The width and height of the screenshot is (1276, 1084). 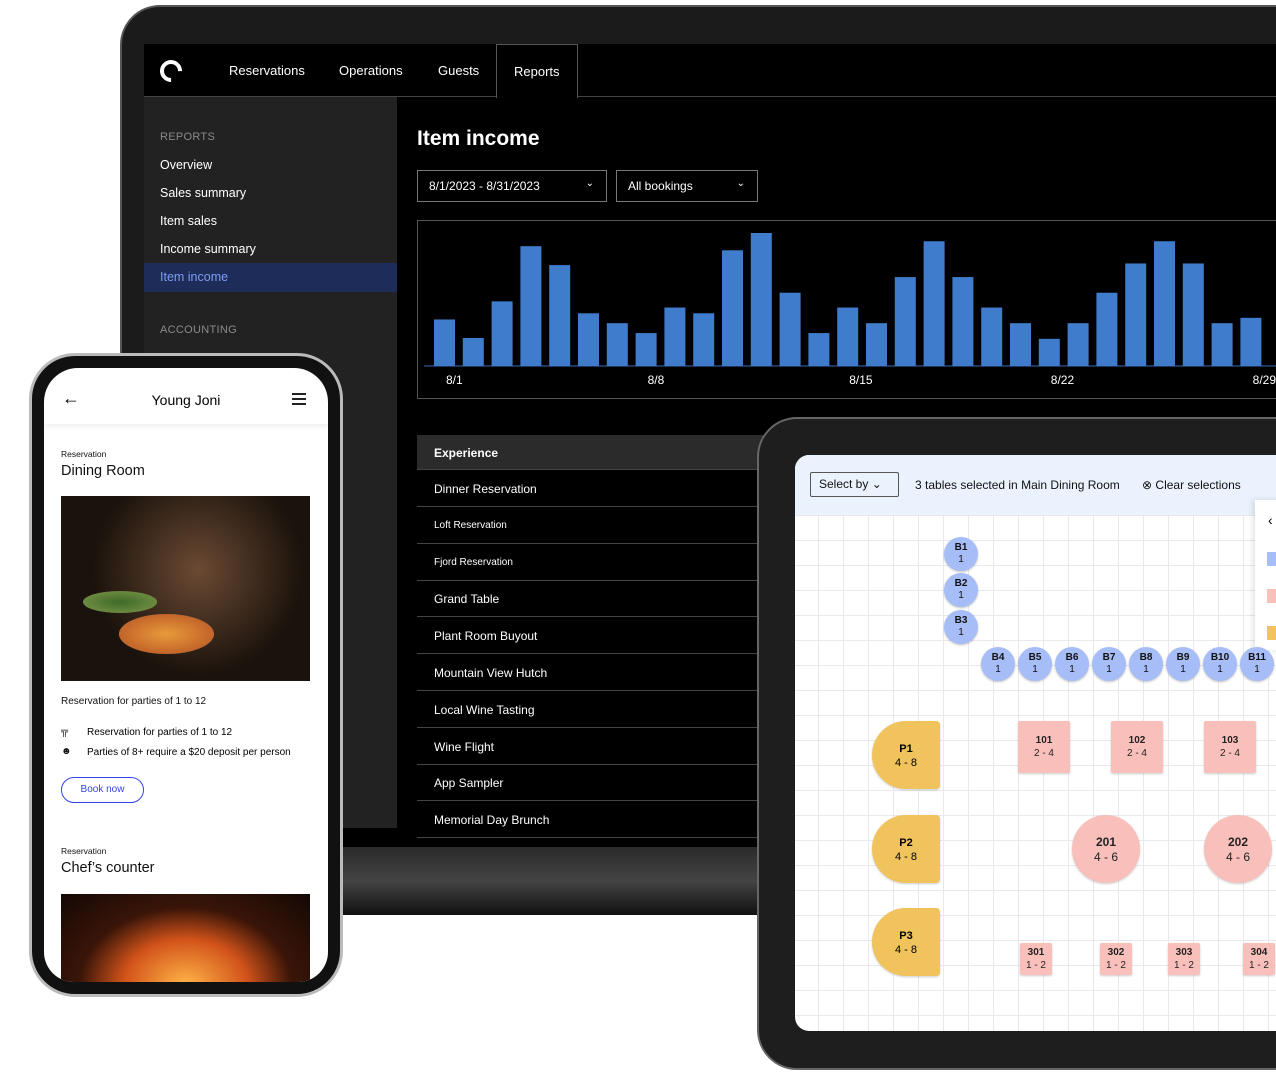 What do you see at coordinates (597, 525) in the screenshot?
I see `table-row: Loft Reservation` at bounding box center [597, 525].